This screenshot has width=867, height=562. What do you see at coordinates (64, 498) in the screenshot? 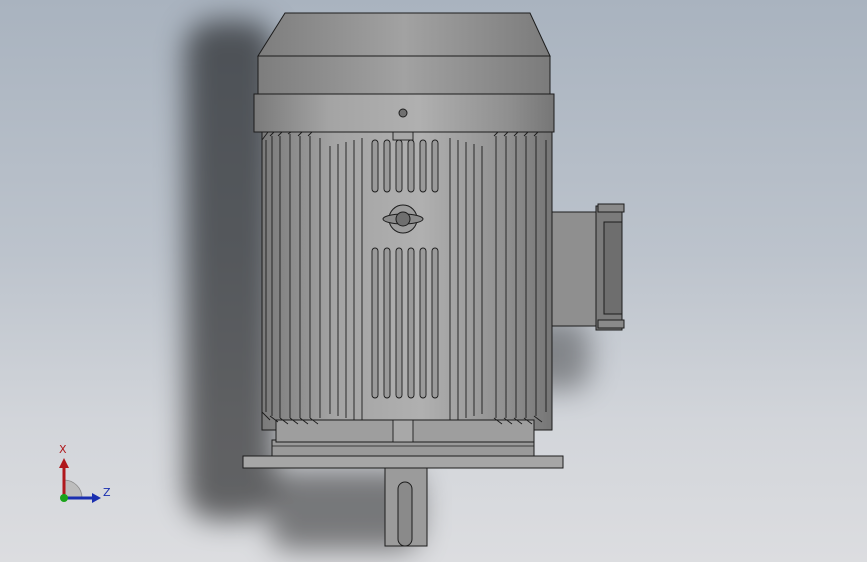
I see `y-axis-dot` at bounding box center [64, 498].